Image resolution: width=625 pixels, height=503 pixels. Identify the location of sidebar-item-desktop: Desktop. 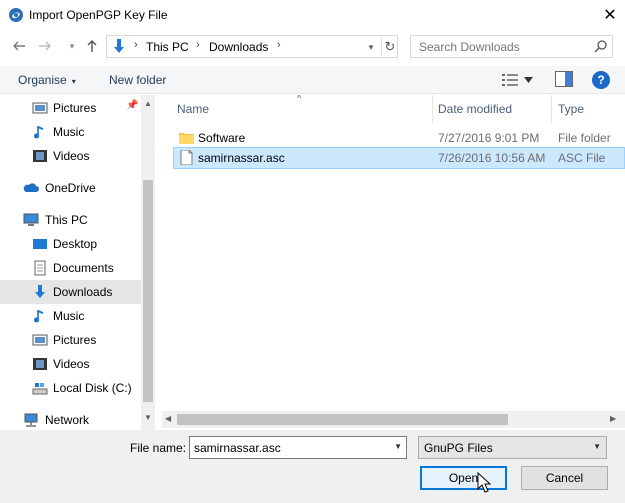
(70, 244).